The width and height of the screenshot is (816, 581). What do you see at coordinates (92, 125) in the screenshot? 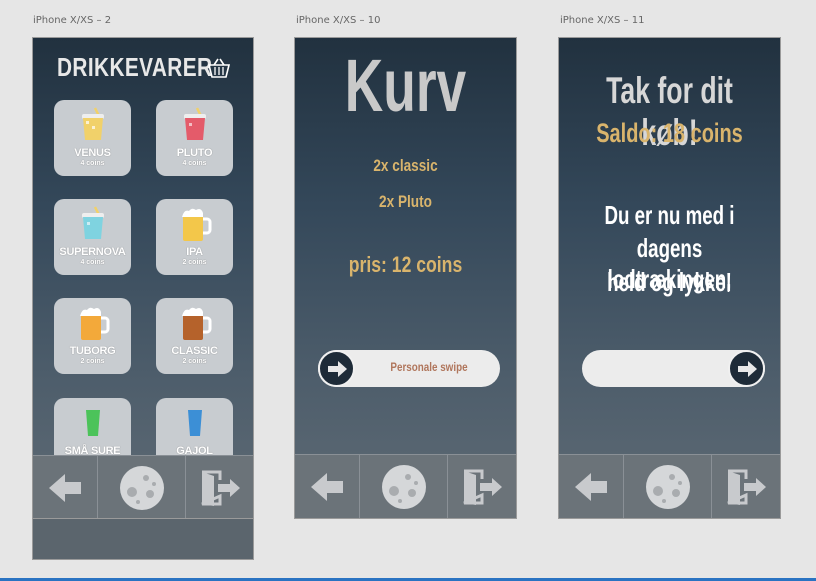
I see `cocktail-yellow-icon` at bounding box center [92, 125].